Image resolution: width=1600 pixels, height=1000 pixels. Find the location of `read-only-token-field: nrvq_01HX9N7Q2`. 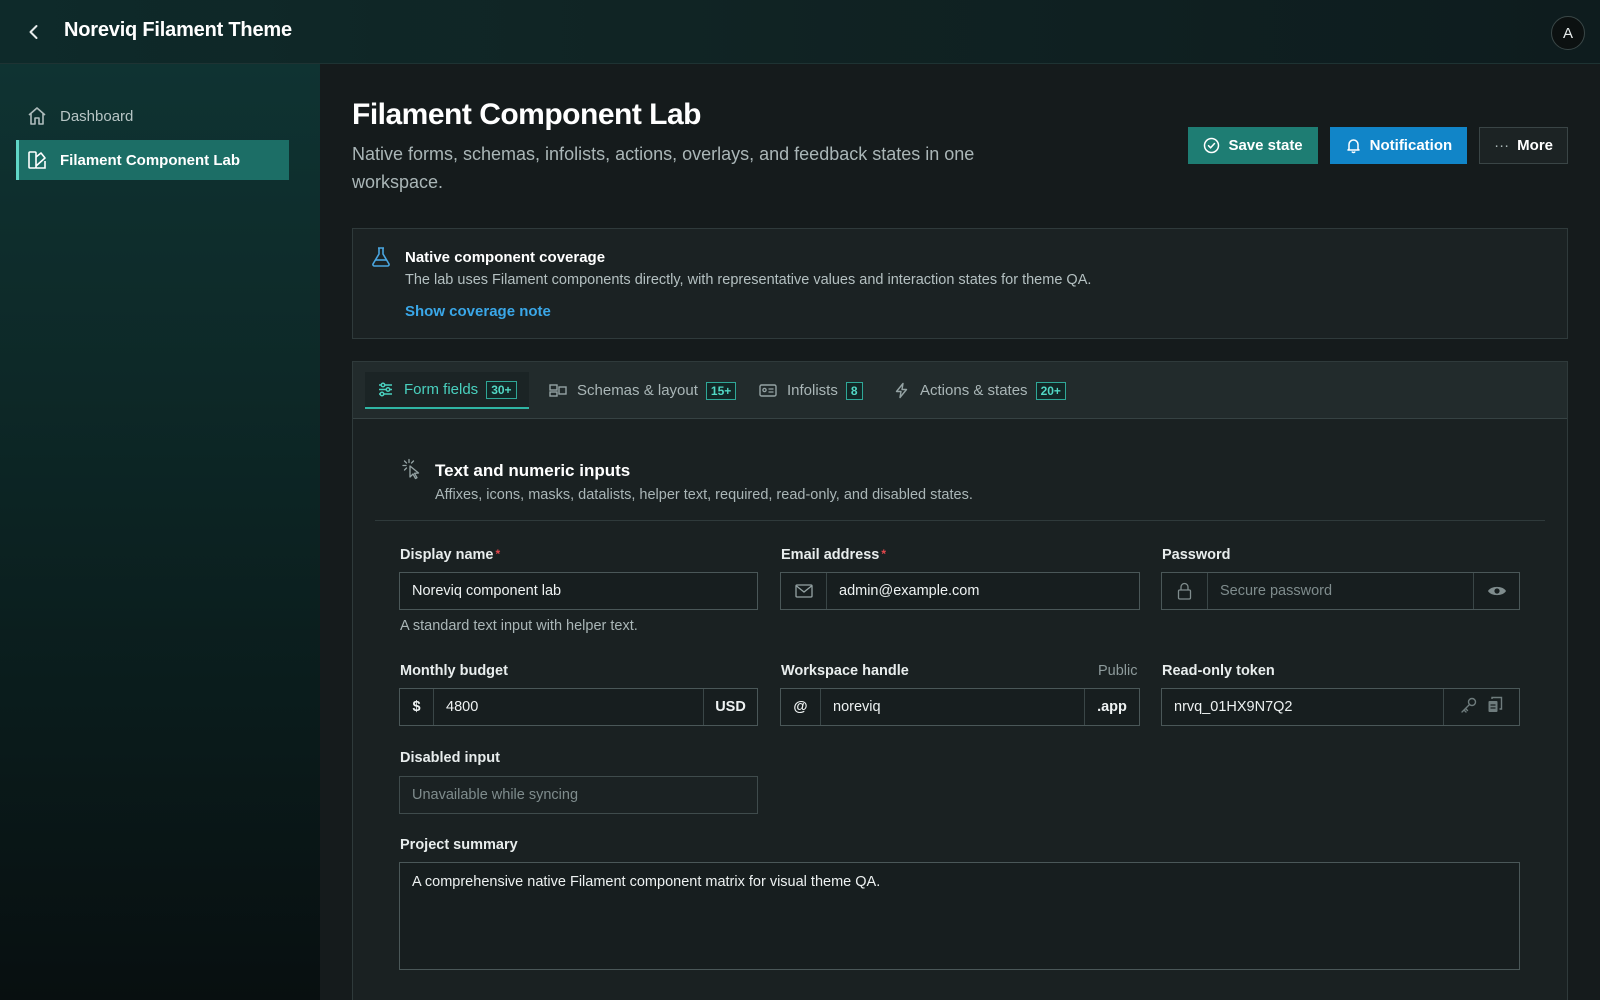

read-only-token-field: nrvq_01HX9N7Q2 is located at coordinates (1340, 707).